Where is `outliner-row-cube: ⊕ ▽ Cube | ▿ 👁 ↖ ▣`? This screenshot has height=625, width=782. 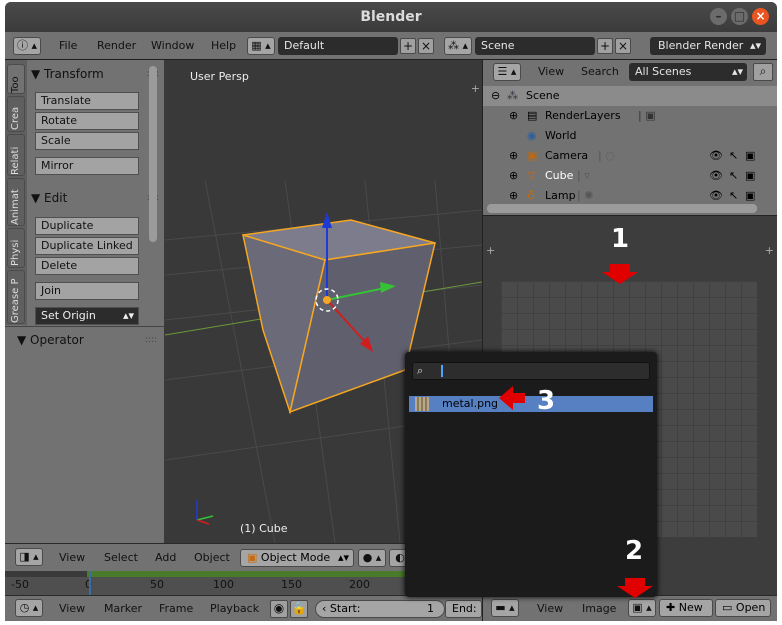
outliner-row-cube: ⊕ ▽ Cube | ▿ 👁 ↖ ▣ is located at coordinates (630, 176).